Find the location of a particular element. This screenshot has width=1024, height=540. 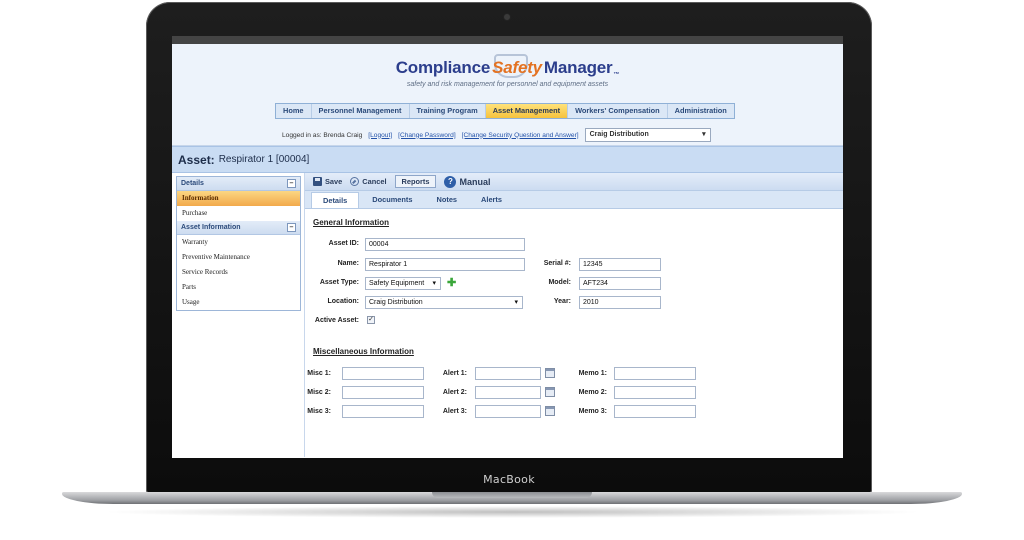

misc-2-field is located at coordinates (383, 392).